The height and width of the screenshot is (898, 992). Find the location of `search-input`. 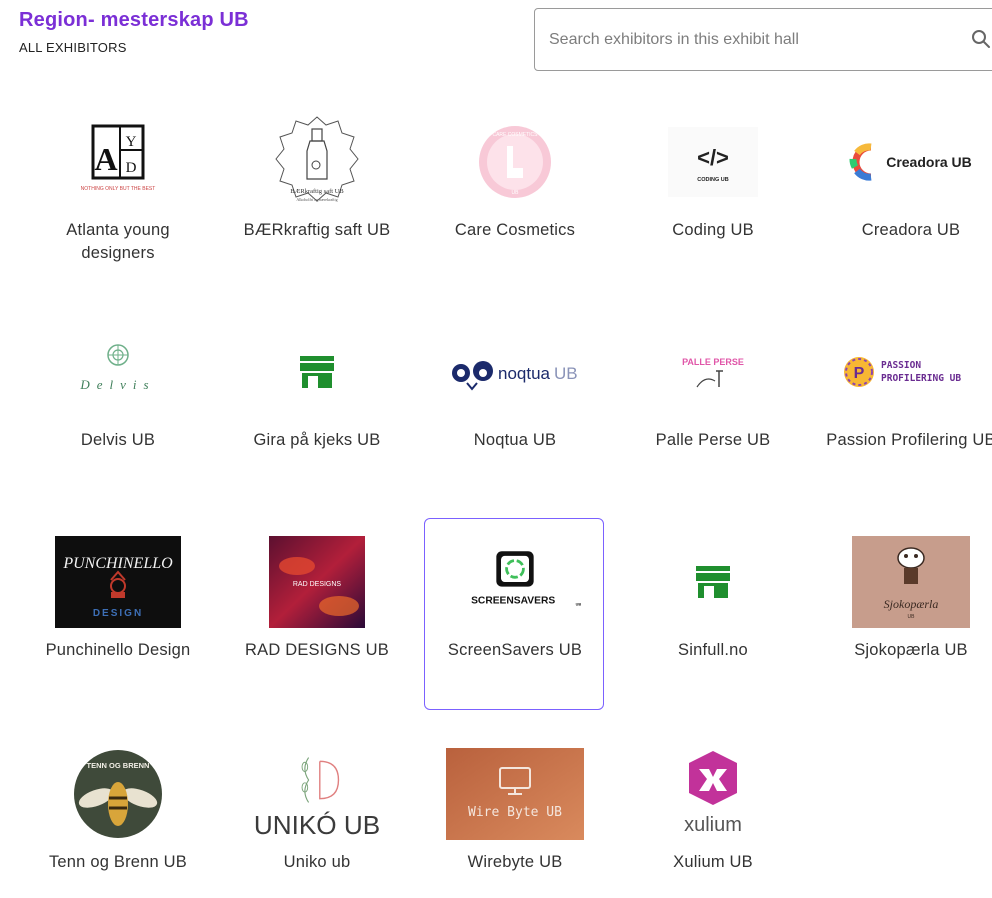

search-input is located at coordinates (749, 40).